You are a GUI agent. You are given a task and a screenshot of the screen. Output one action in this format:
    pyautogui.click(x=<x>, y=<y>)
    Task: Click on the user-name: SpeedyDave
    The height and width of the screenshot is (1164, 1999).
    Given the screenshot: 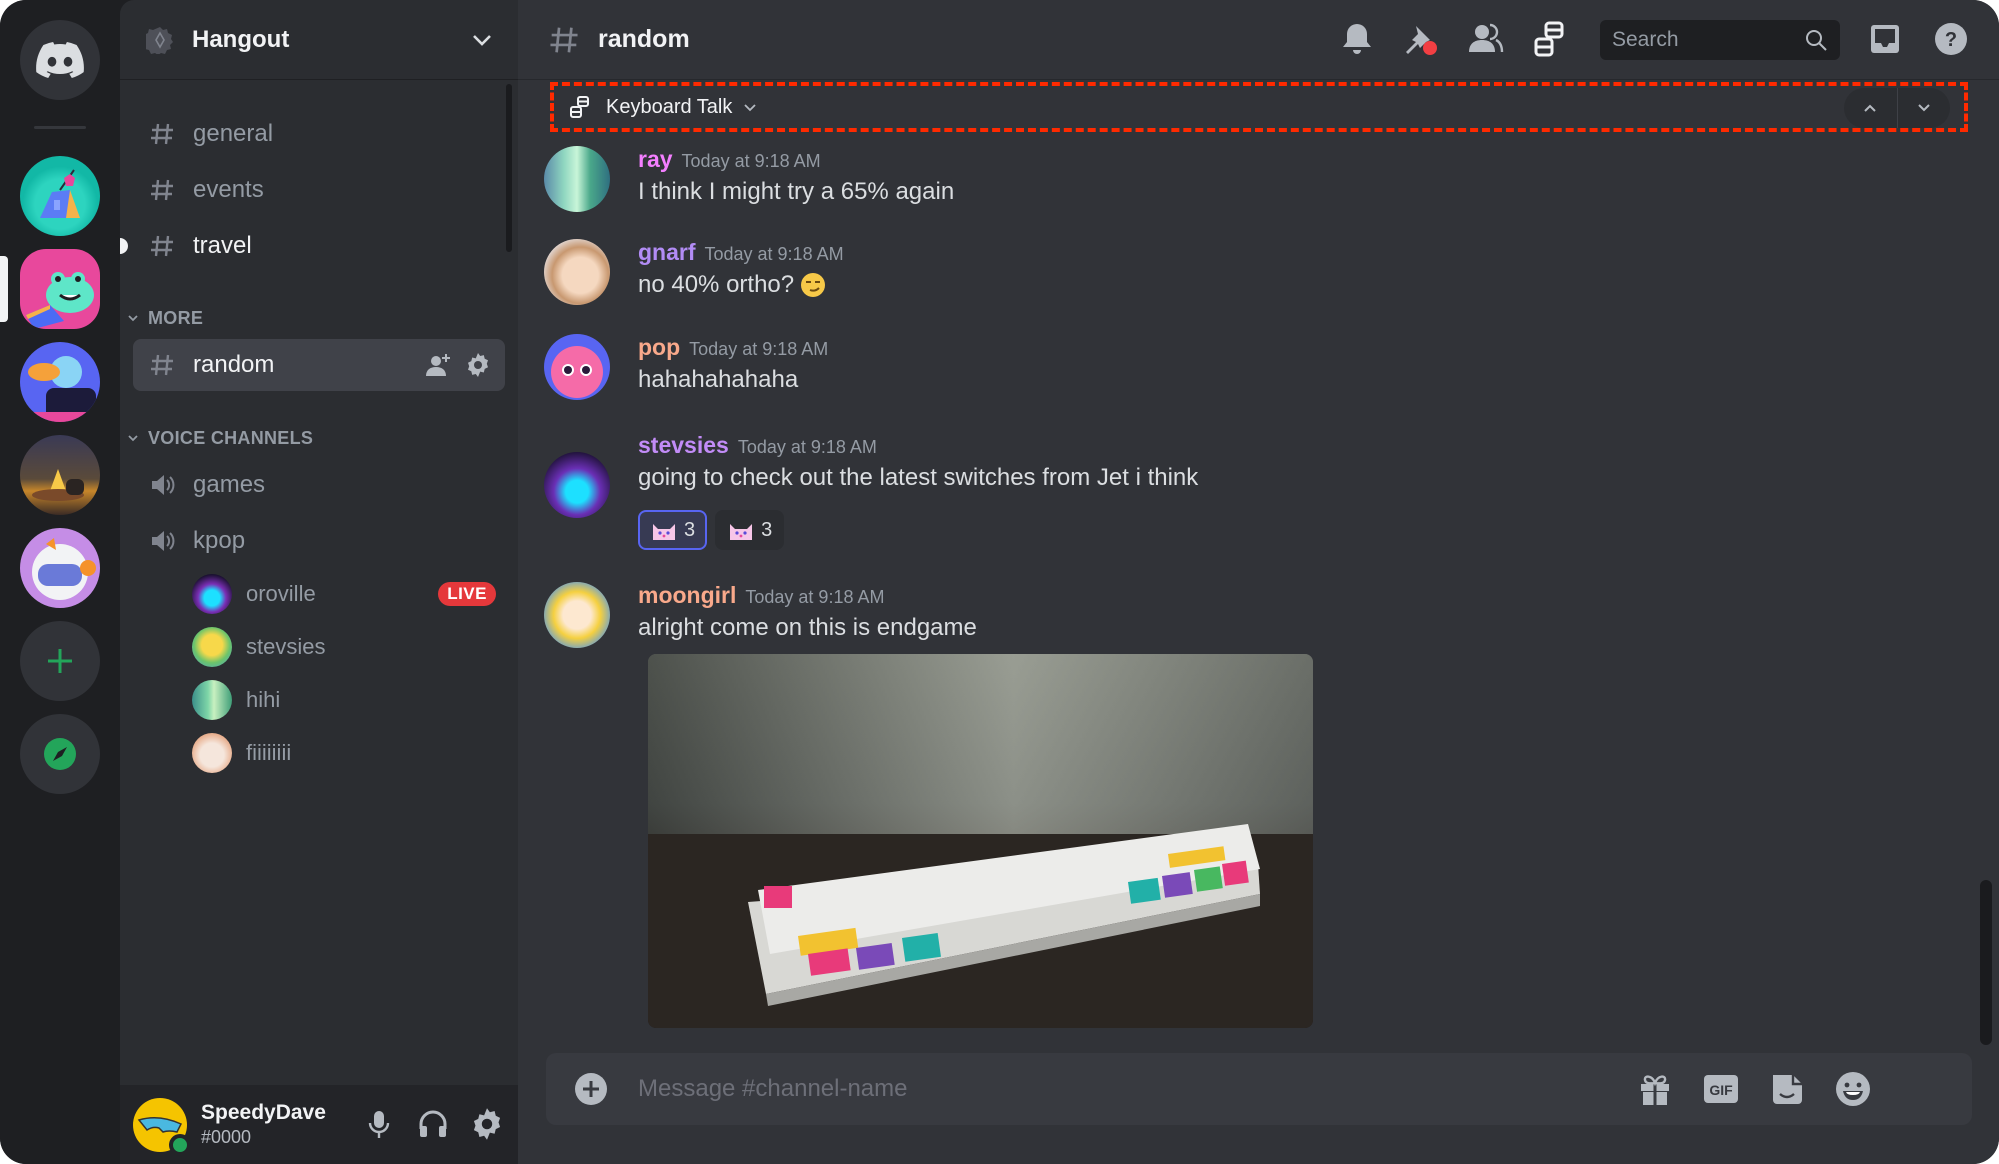 What is the action you would take?
    pyautogui.click(x=263, y=1112)
    